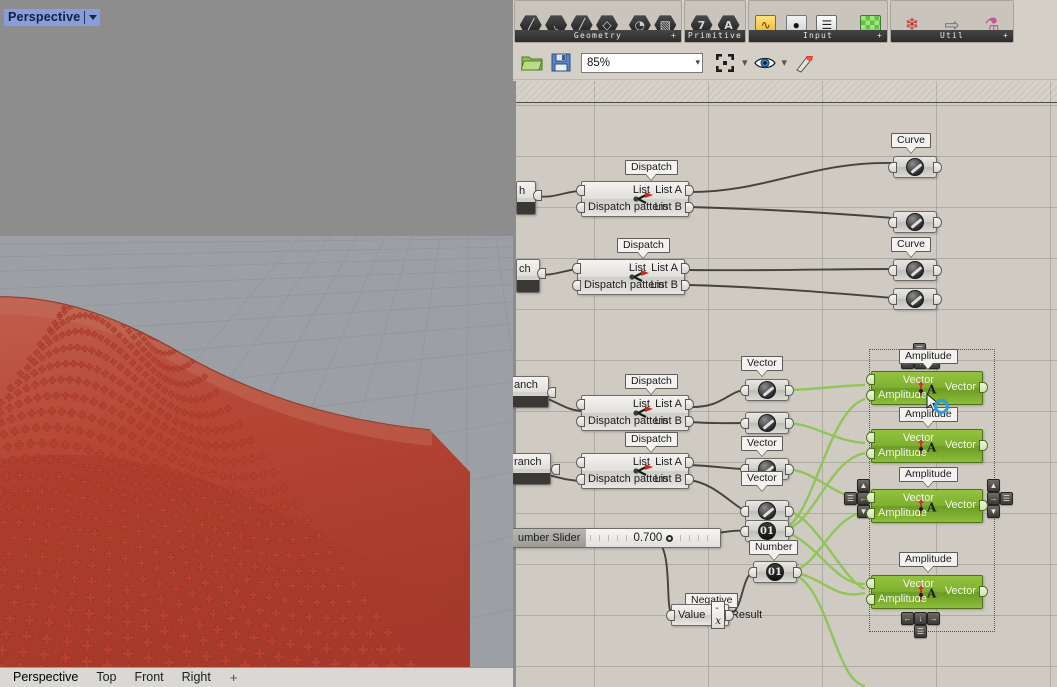 The height and width of the screenshot is (687, 1057). What do you see at coordinates (617, 538) in the screenshot?
I see `number-slider: umber Slider 0.700` at bounding box center [617, 538].